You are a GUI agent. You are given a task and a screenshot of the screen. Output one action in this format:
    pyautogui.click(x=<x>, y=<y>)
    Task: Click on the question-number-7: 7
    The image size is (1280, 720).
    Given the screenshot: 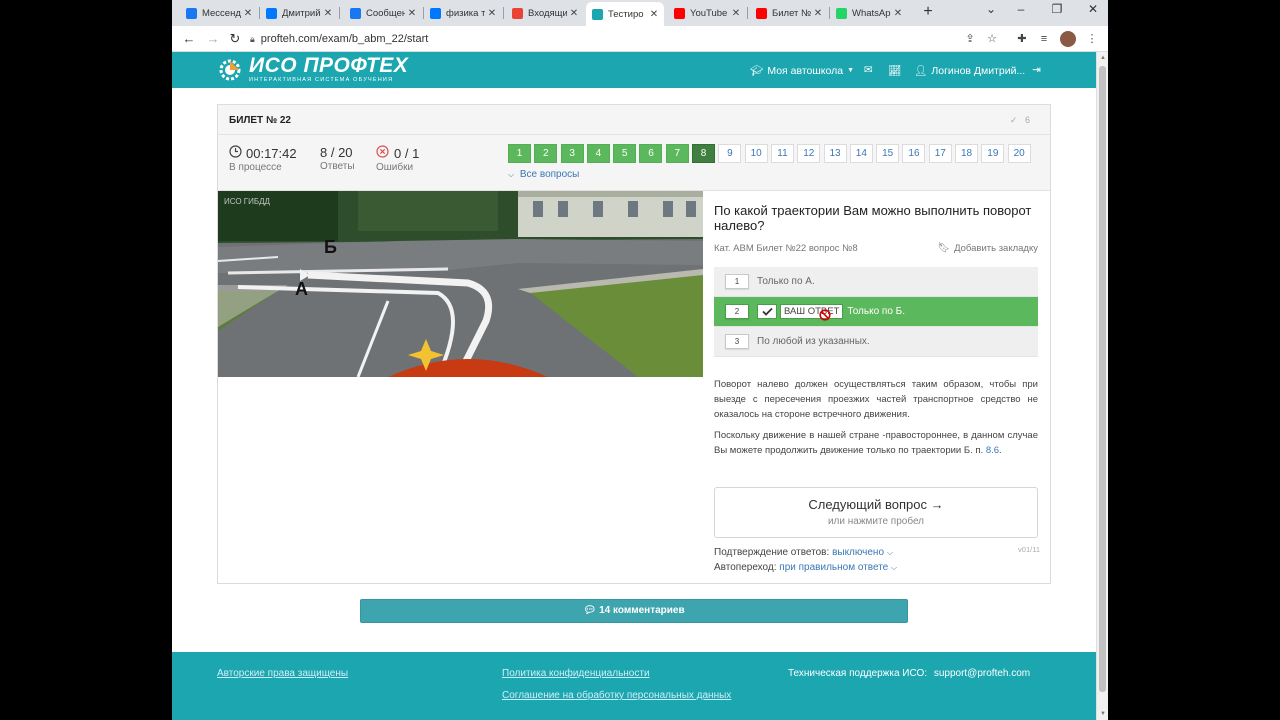 What is the action you would take?
    pyautogui.click(x=677, y=153)
    